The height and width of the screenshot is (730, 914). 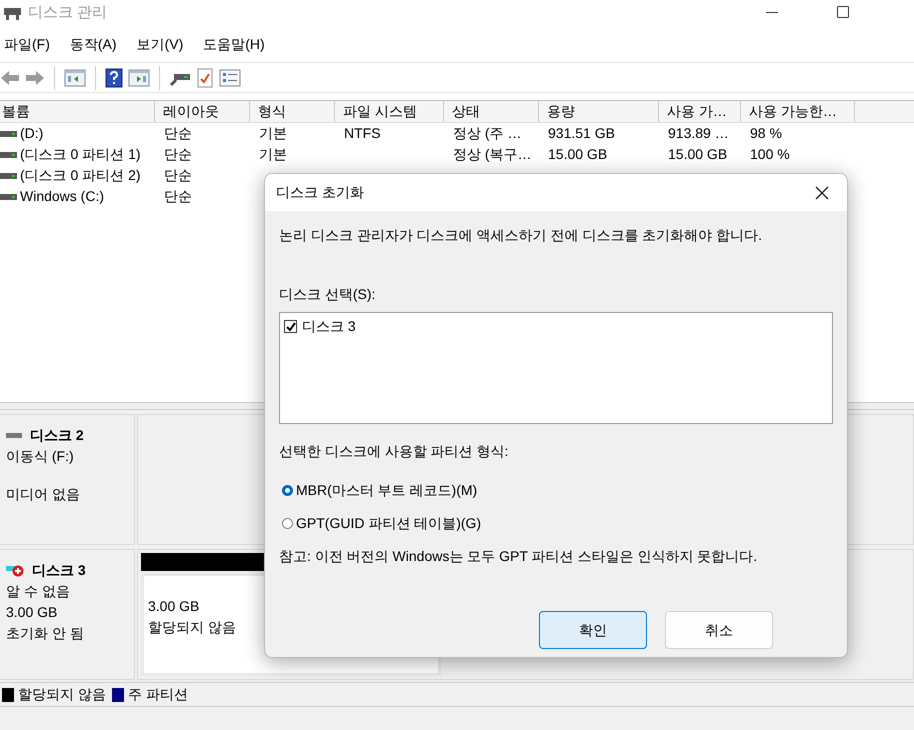 I want to click on field-label: 선택한 디스크에 사용할 파티션 형식:, so click(x=394, y=451).